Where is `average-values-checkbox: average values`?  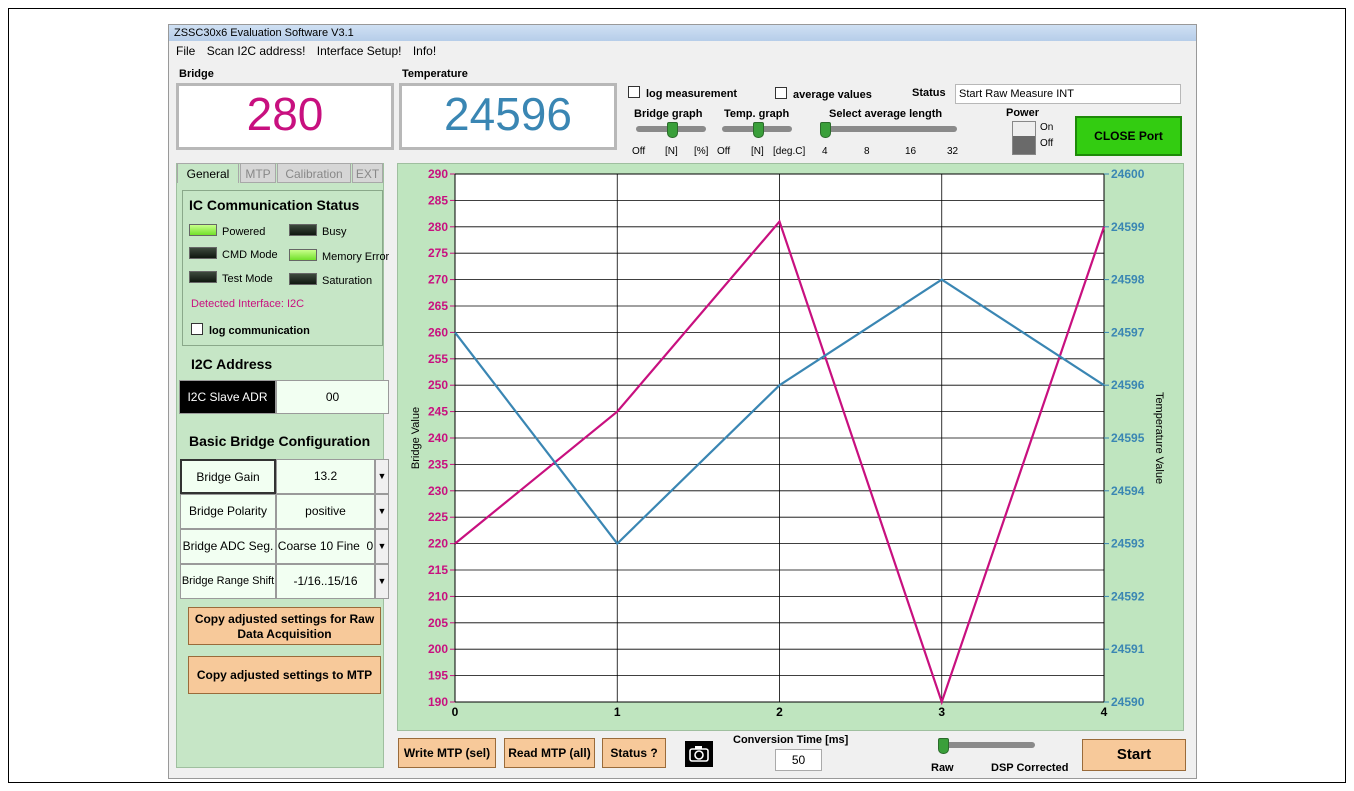 average-values-checkbox: average values is located at coordinates (823, 94).